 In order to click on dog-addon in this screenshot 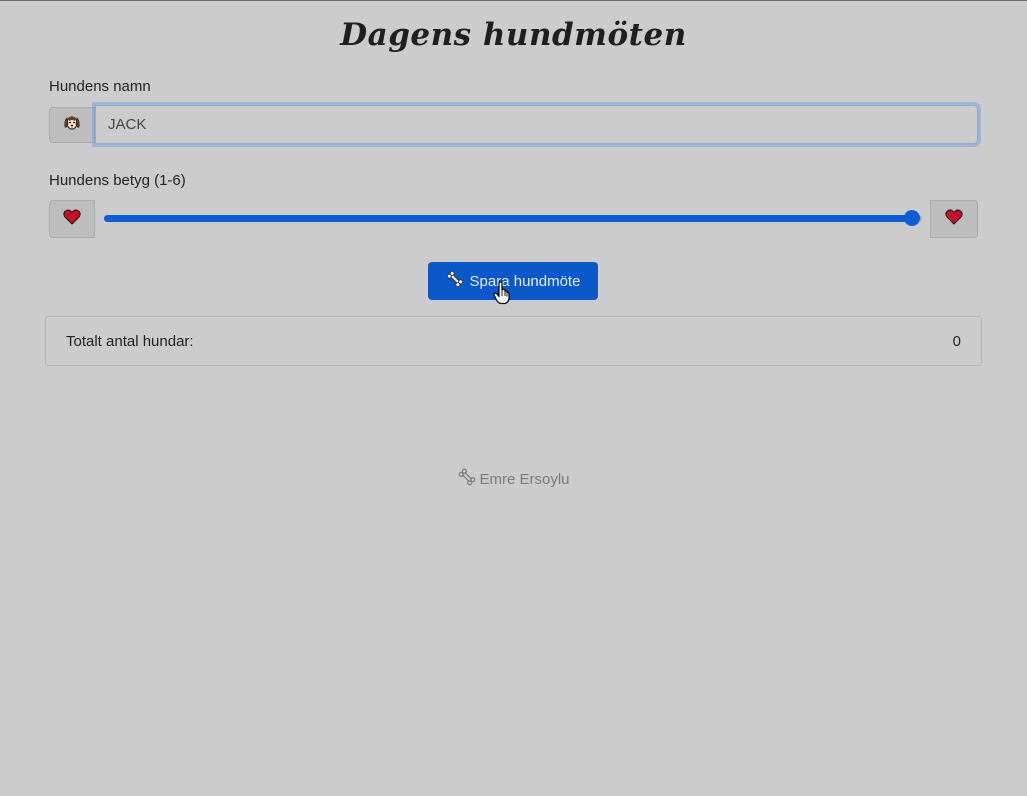, I will do `click(72, 125)`.